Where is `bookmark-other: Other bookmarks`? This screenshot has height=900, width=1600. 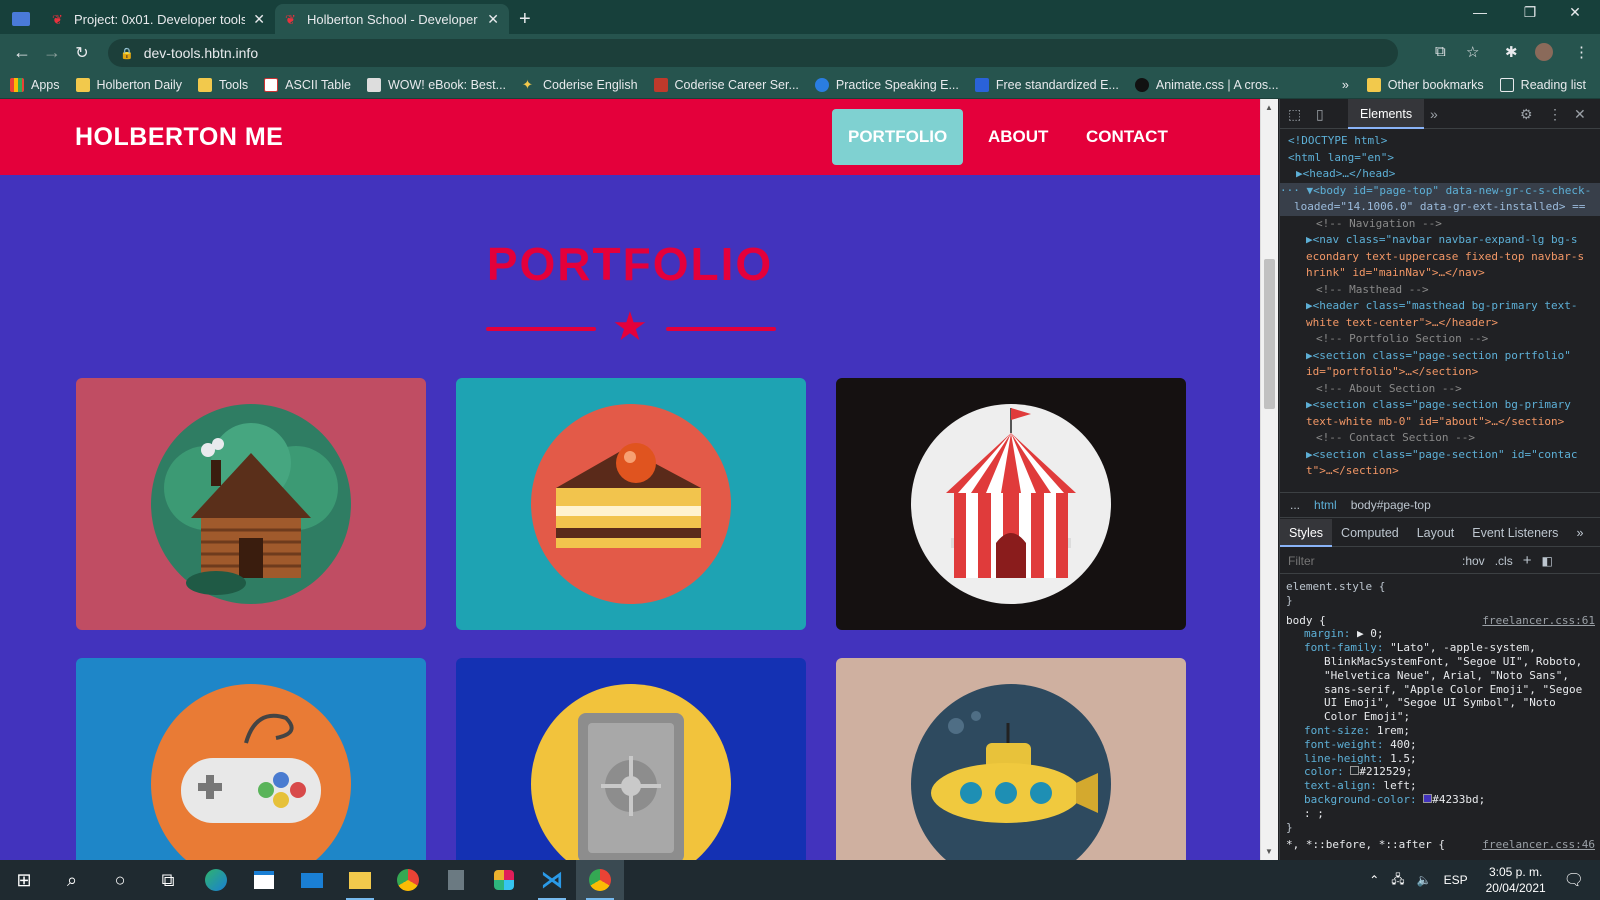 bookmark-other: Other bookmarks is located at coordinates (1425, 84).